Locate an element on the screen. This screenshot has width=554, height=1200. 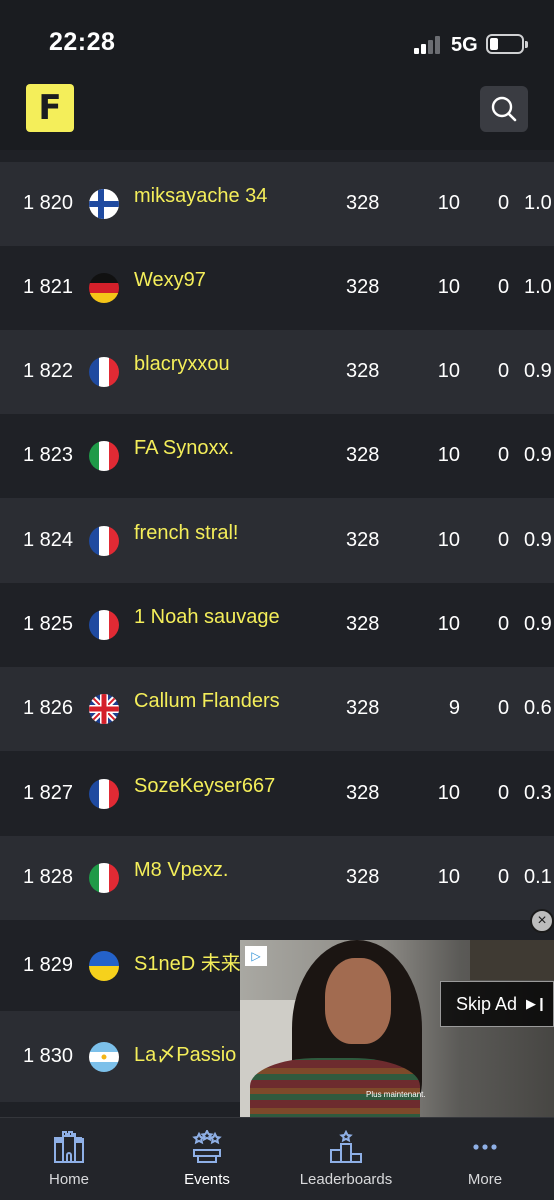
player-rank: 1 825 is located at coordinates (48, 624).